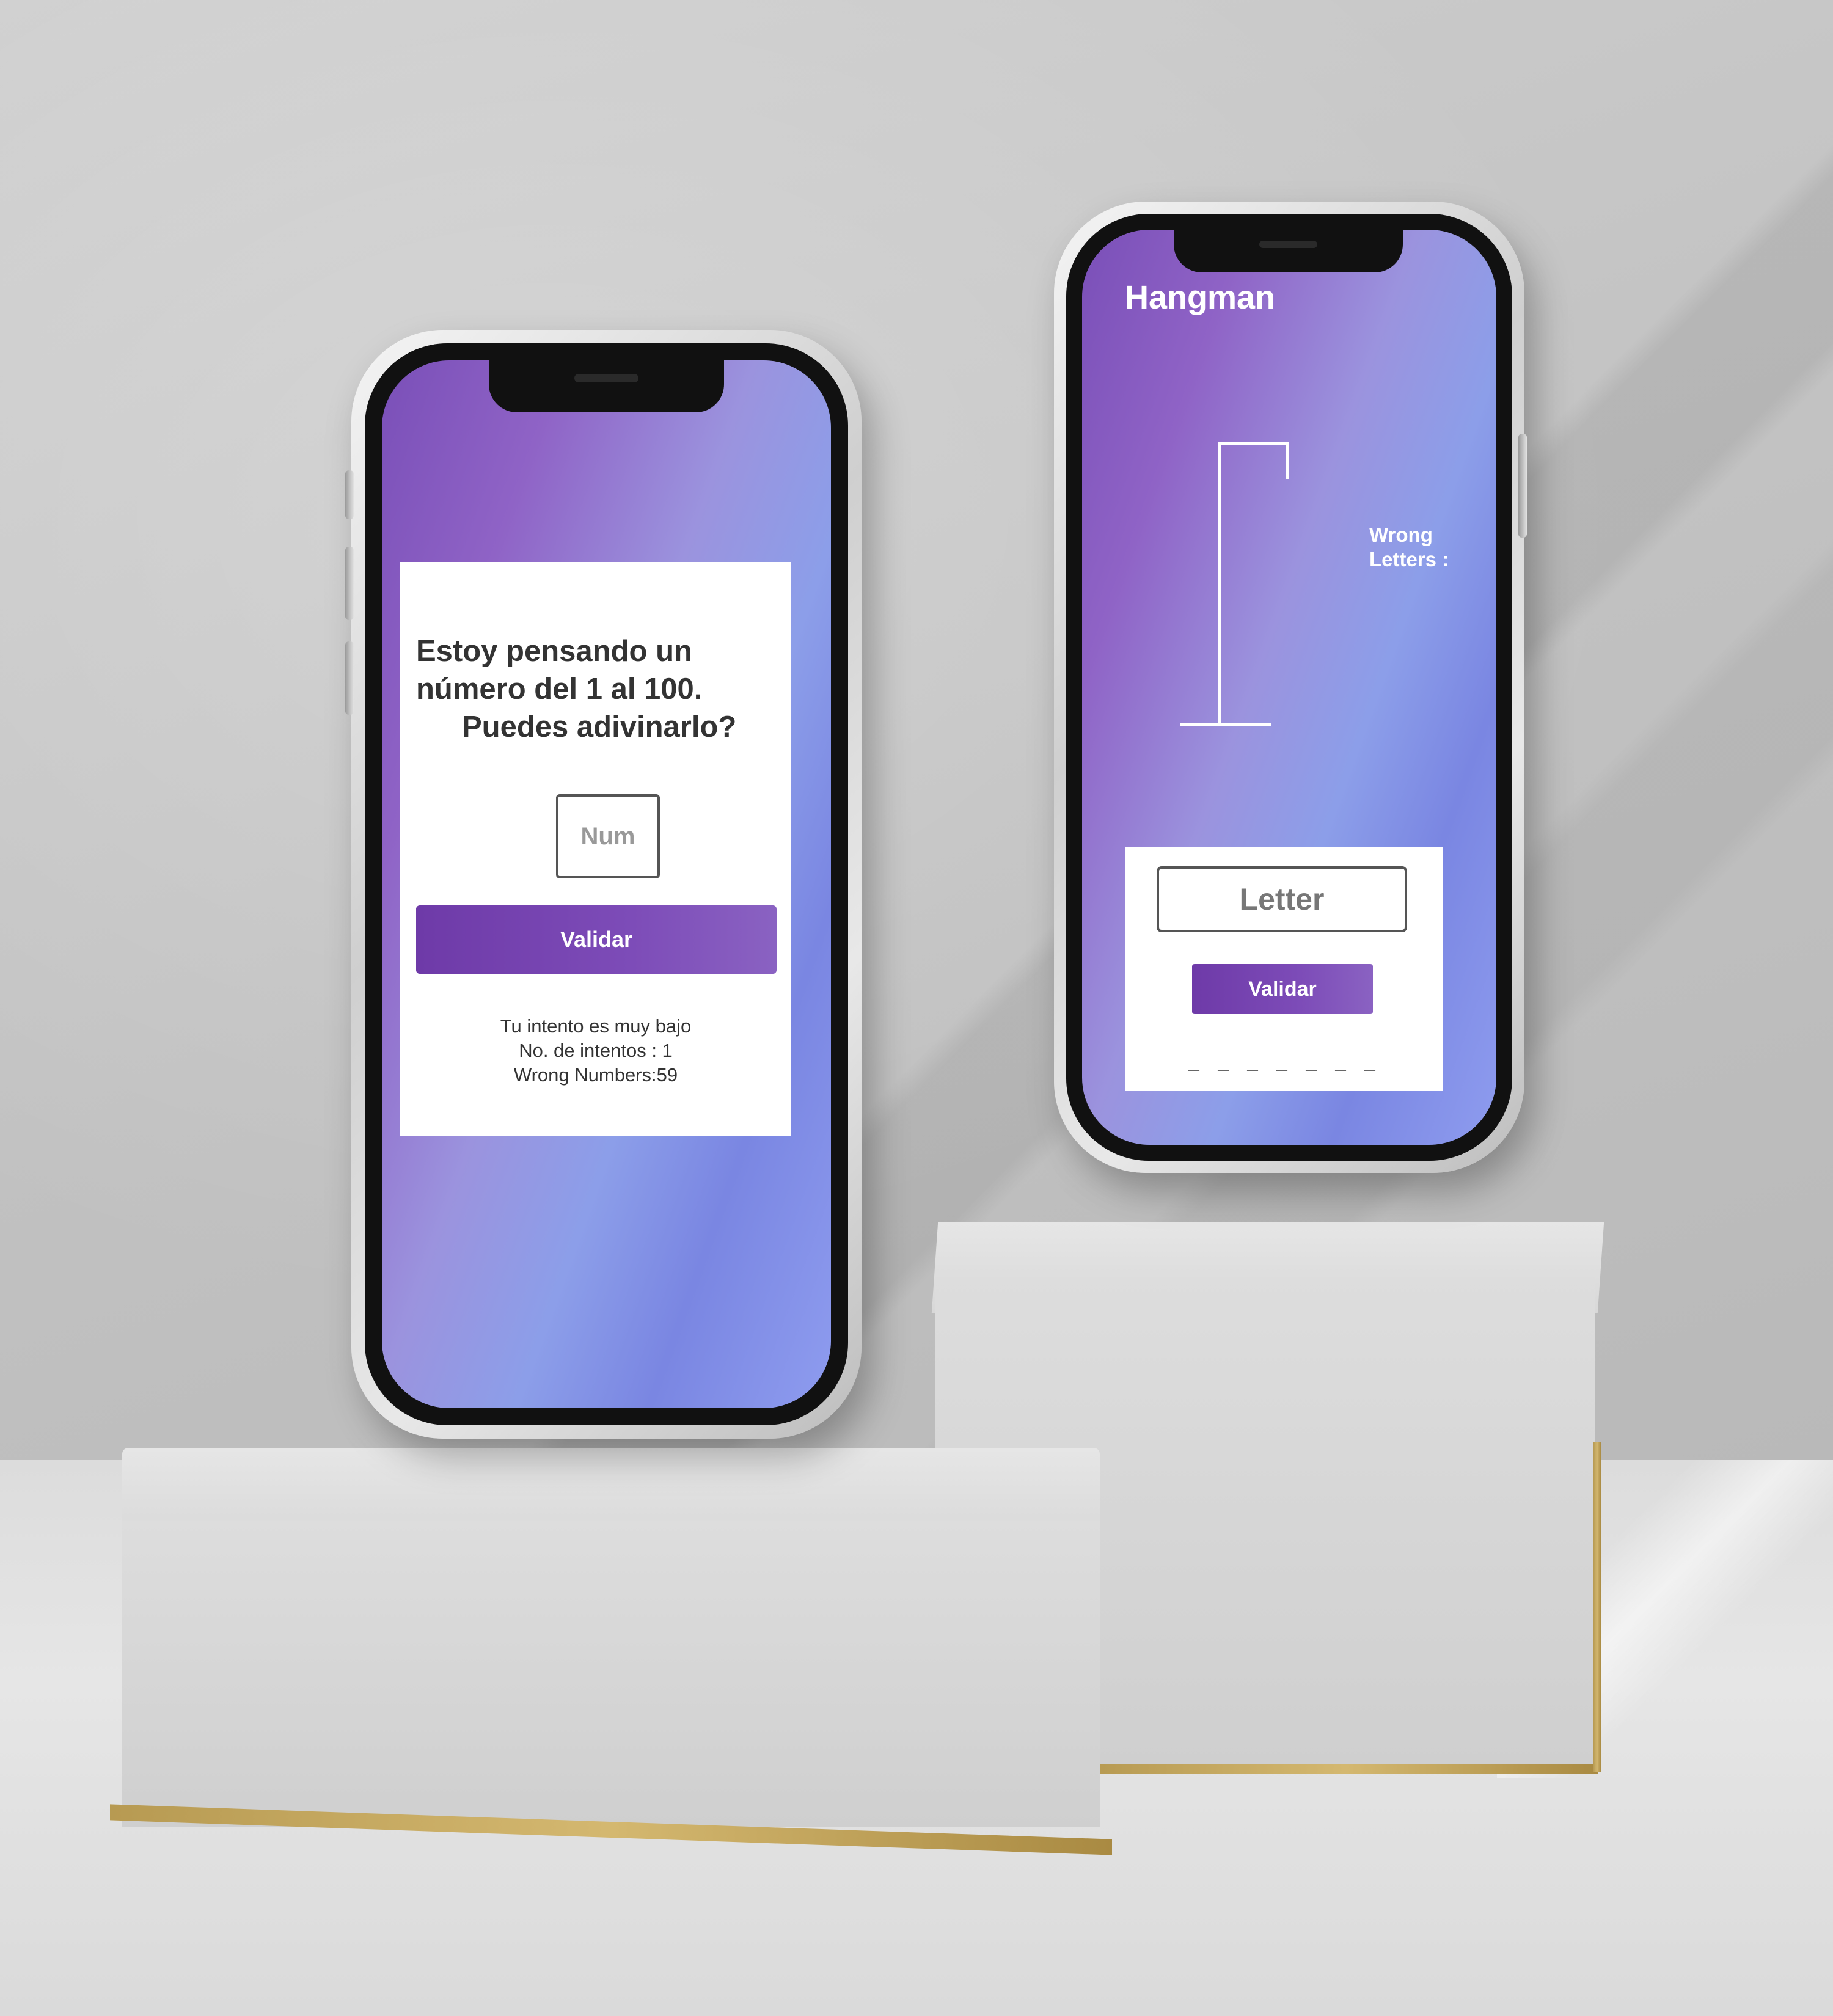  I want to click on validate-number-button: Validar, so click(596, 940).